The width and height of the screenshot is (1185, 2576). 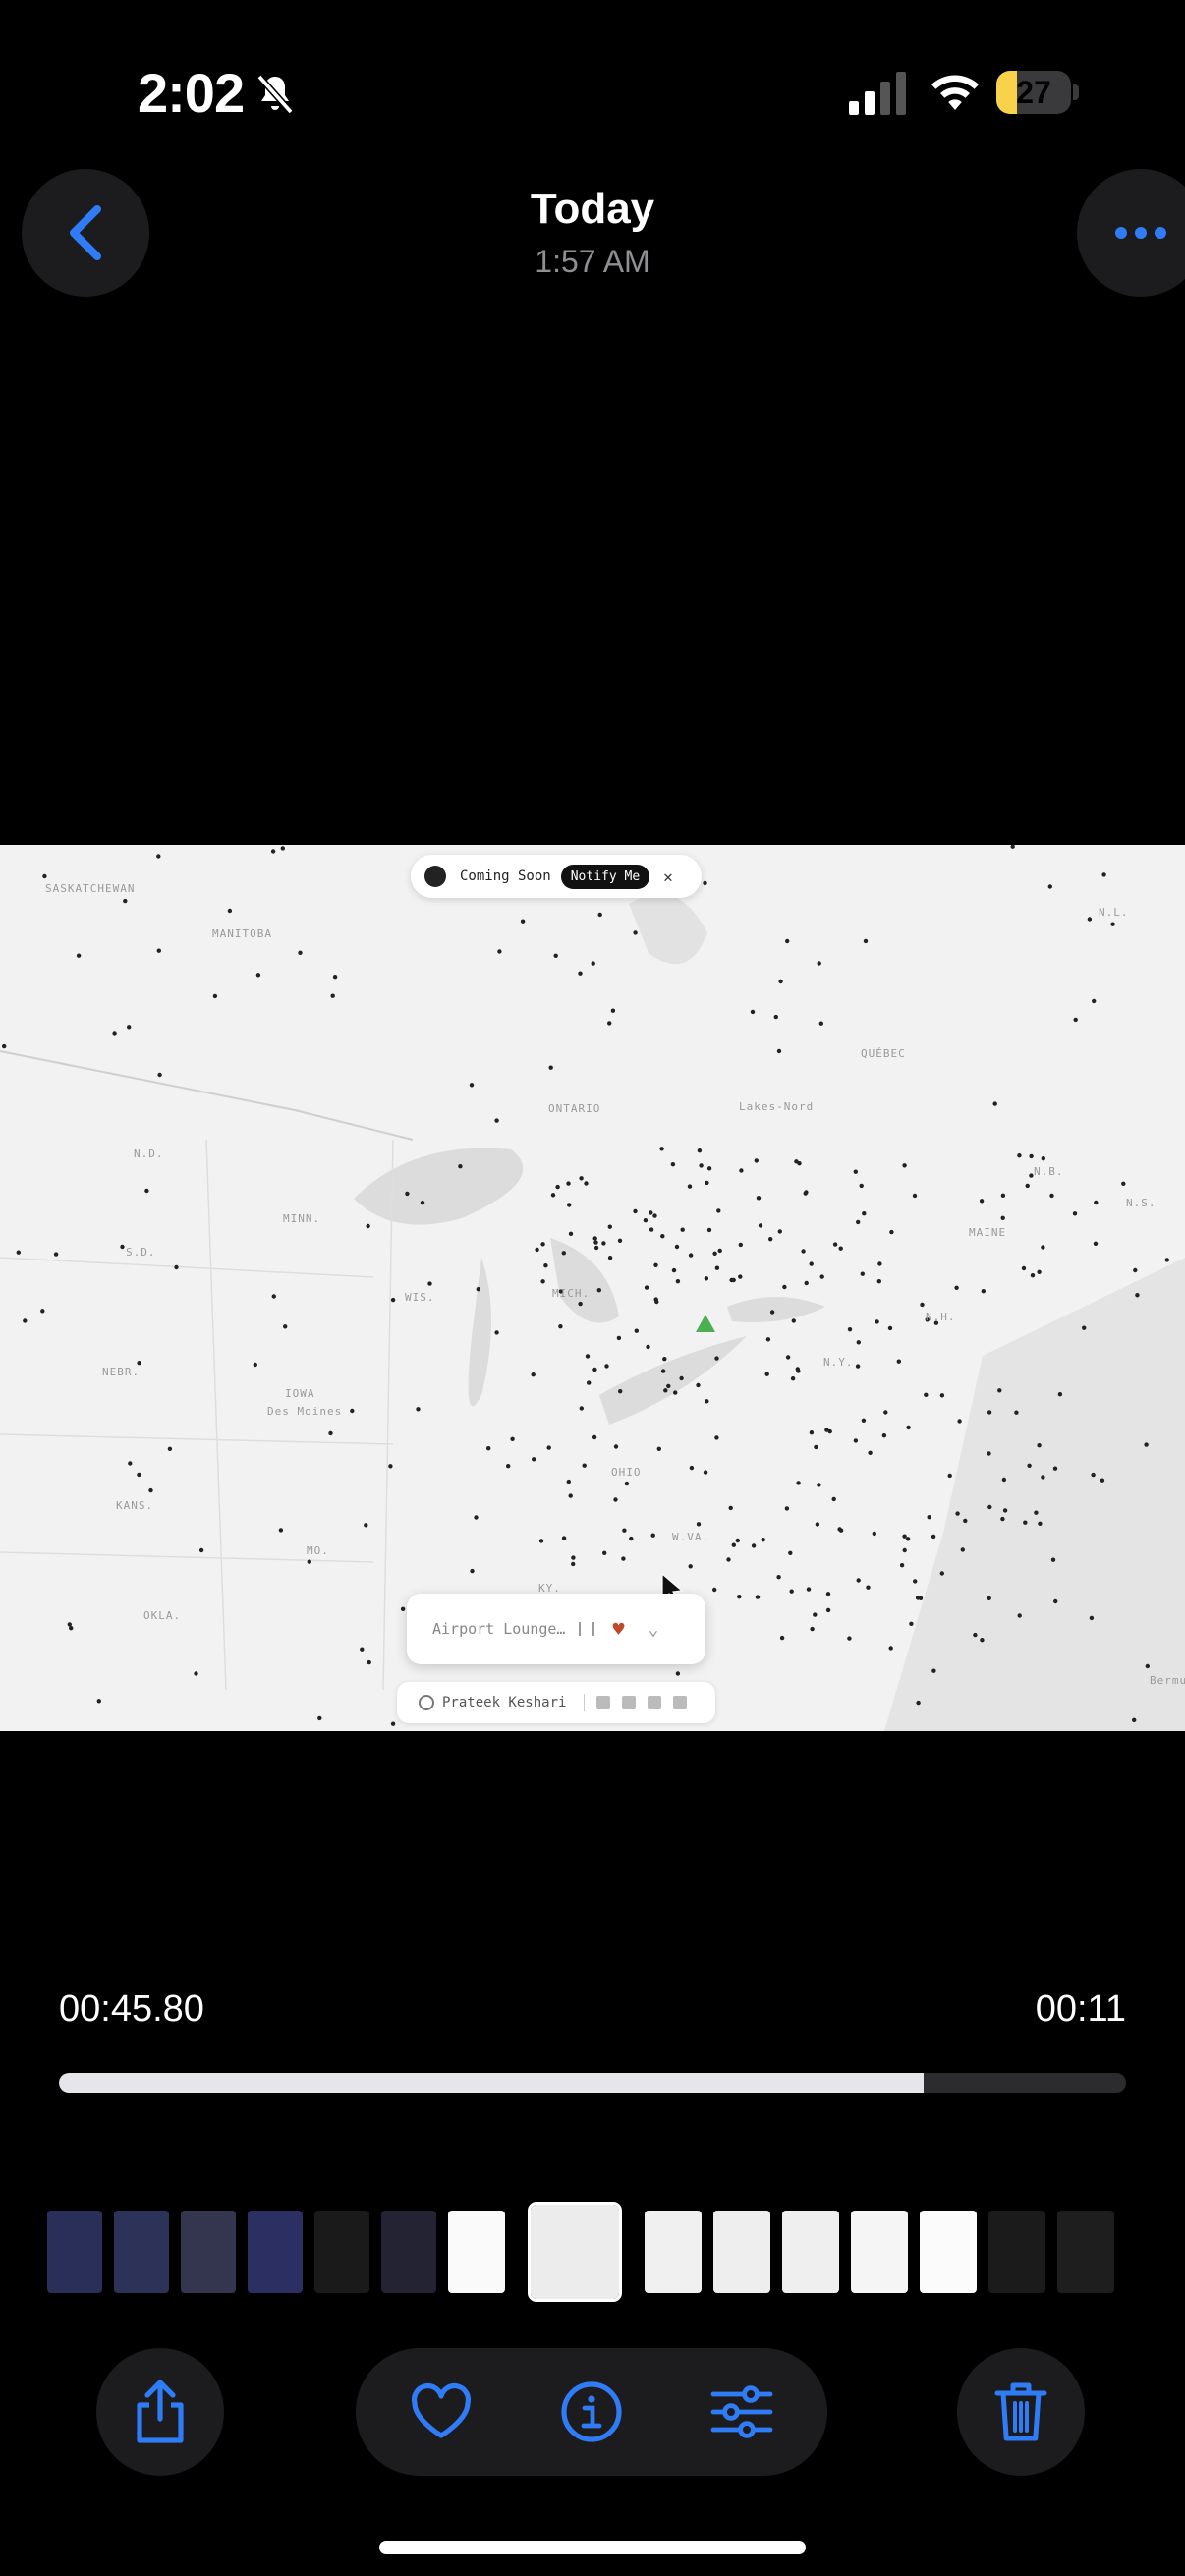 I want to click on delete-button, so click(x=1021, y=2412).